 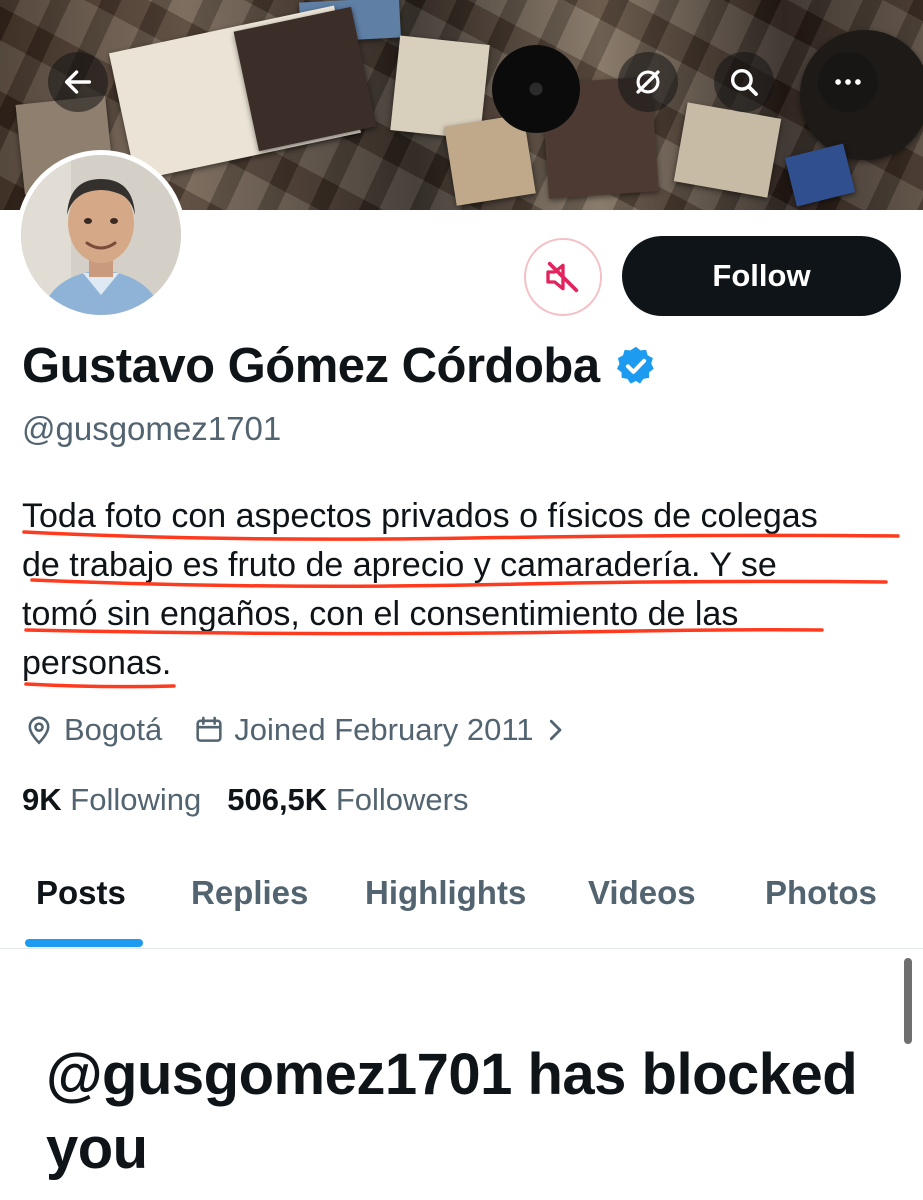 What do you see at coordinates (384, 729) in the screenshot?
I see `joined-text: Joined February 2011` at bounding box center [384, 729].